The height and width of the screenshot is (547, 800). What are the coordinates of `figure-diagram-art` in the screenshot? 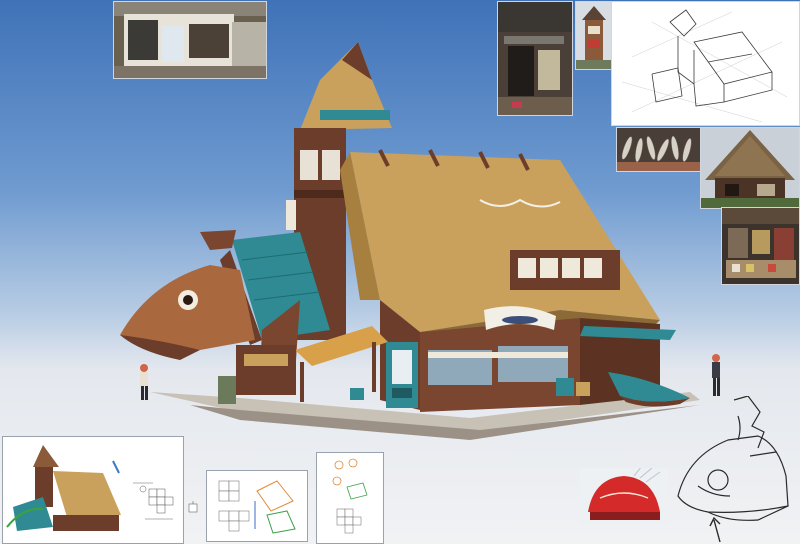 It's located at (350, 496).